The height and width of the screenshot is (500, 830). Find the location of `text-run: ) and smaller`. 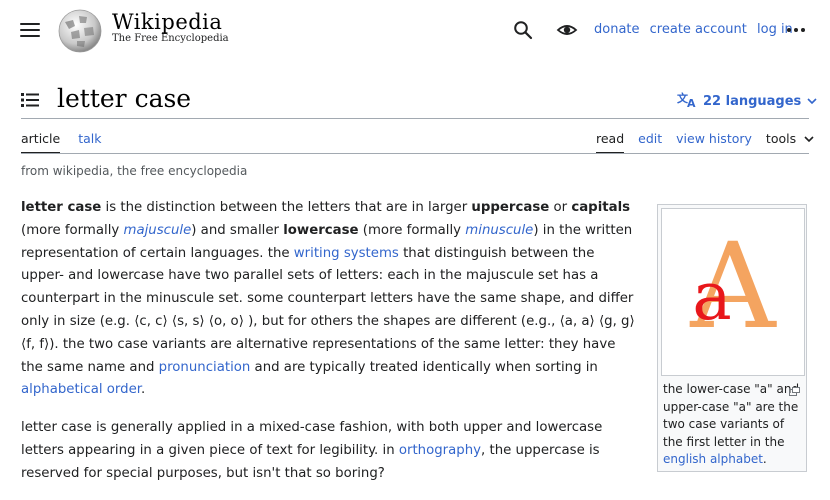

text-run: ) and smaller is located at coordinates (237, 230).